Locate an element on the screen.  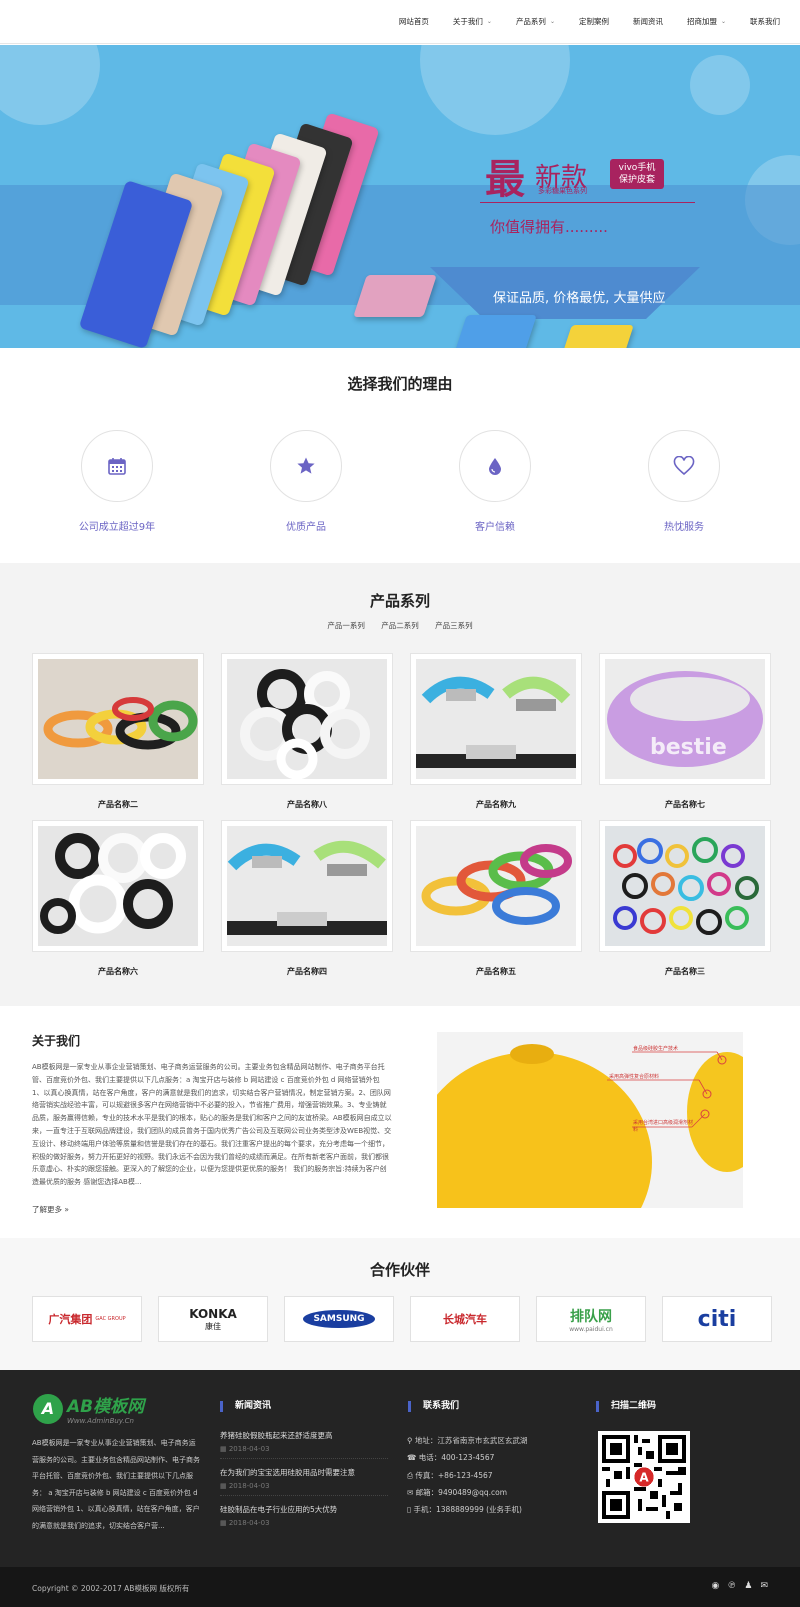
product-name: 产品名称九 is located at coordinates (496, 804).